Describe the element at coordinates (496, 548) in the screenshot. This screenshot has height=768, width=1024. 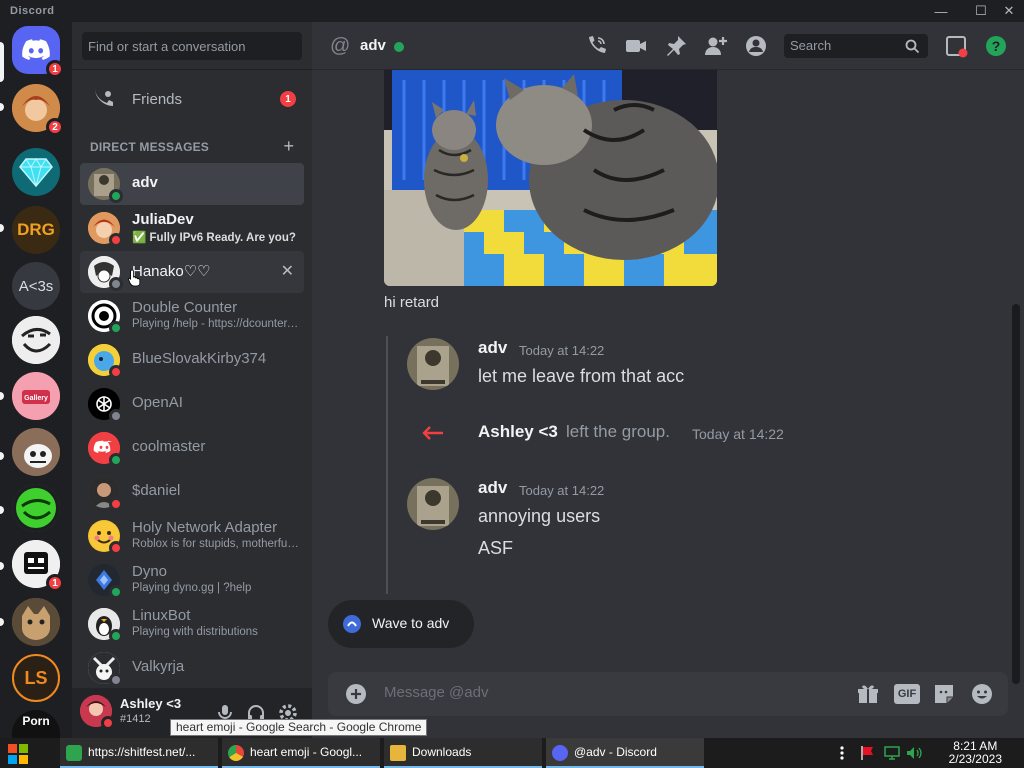
I see `message-text: ASF` at that location.